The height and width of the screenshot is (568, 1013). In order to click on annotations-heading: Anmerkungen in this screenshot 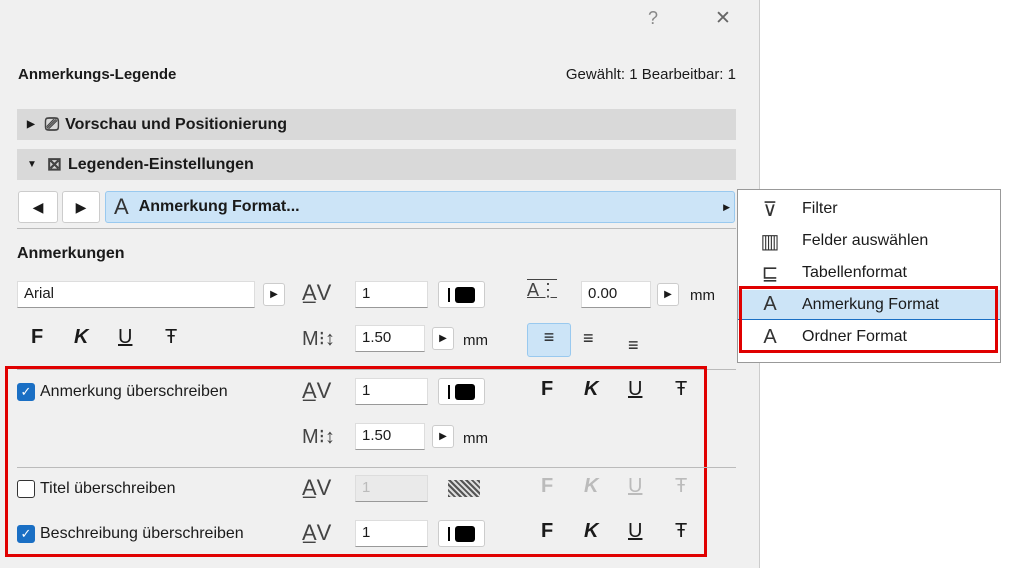, I will do `click(71, 253)`.